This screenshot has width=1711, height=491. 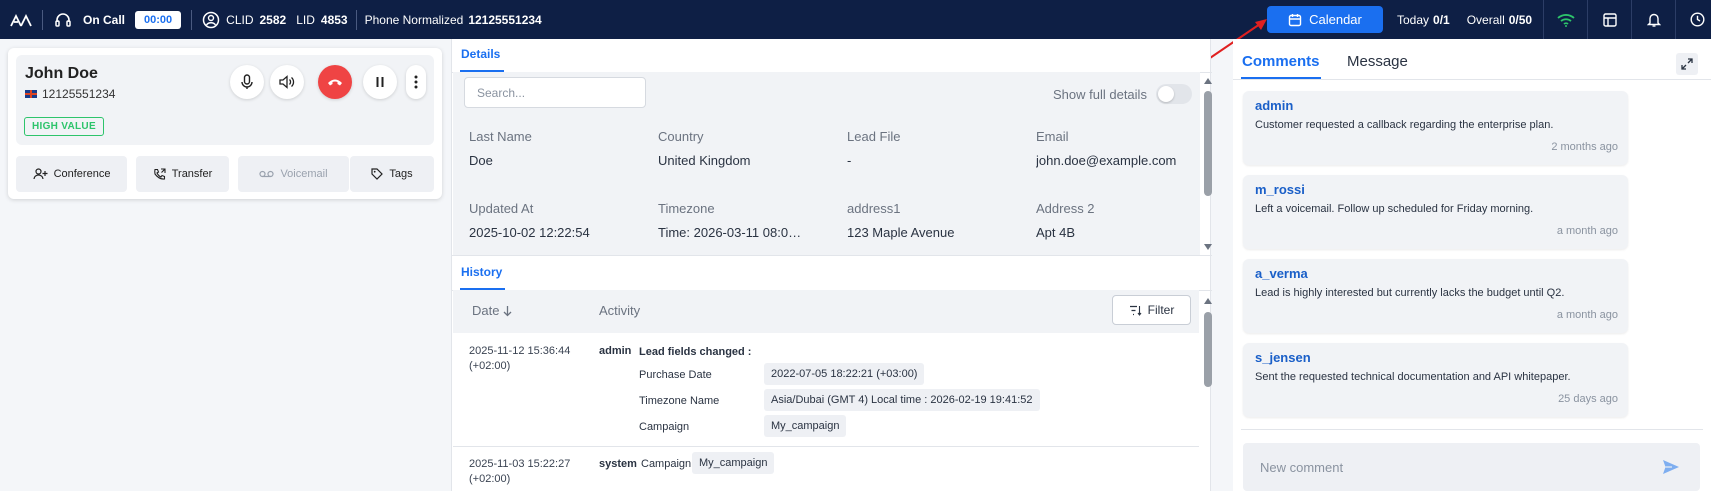 I want to click on phone-normalized-value: 12125551234, so click(x=505, y=19).